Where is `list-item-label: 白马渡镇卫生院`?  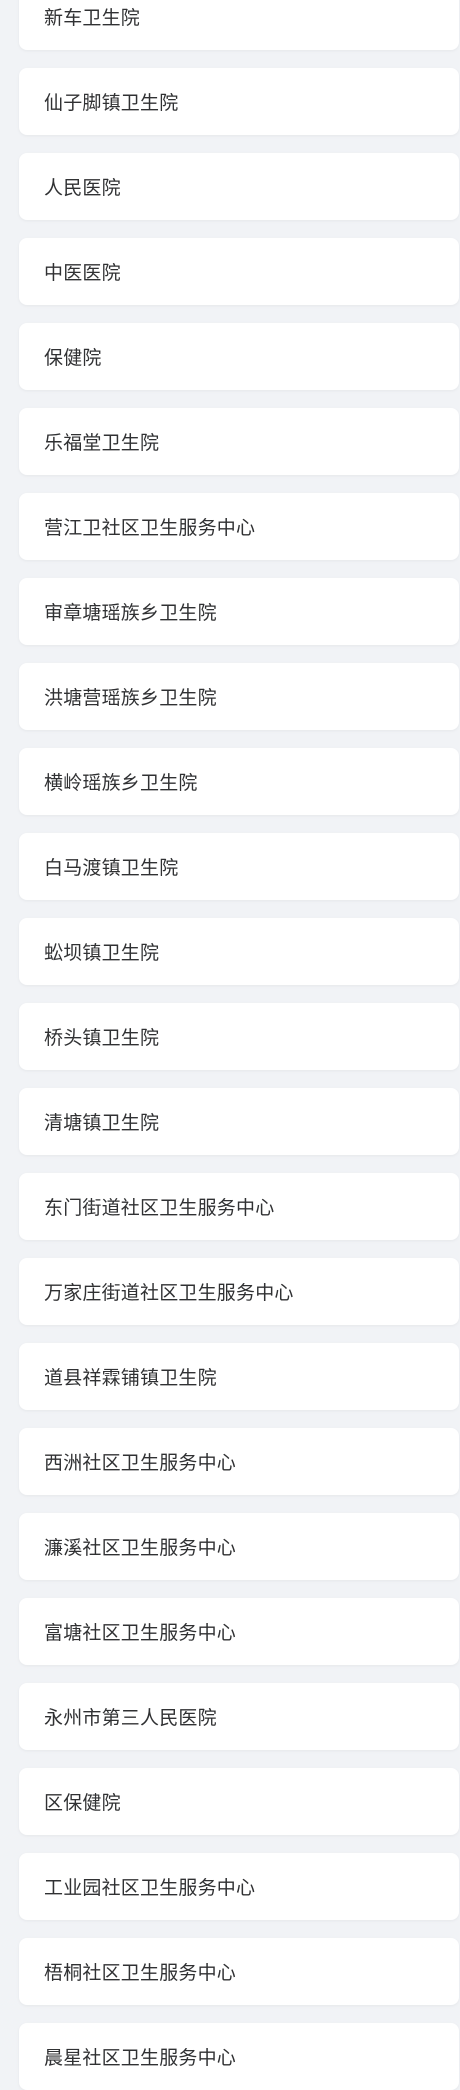 list-item-label: 白马渡镇卫生院 is located at coordinates (111, 868).